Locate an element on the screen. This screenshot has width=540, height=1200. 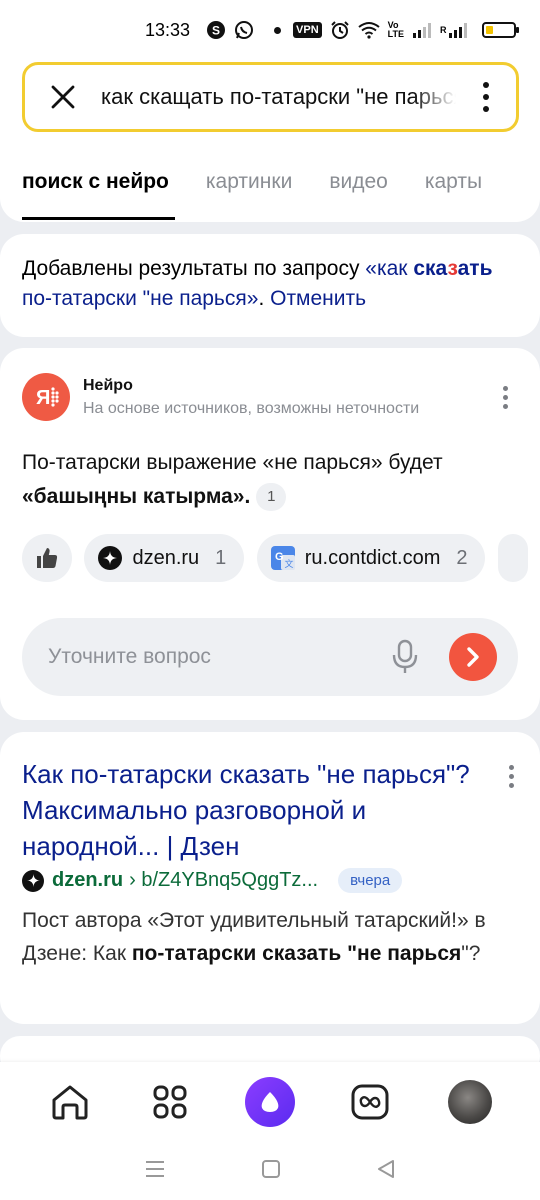
search-bar: как скащать по-татарски "не парься" is located at coordinates (270, 97).